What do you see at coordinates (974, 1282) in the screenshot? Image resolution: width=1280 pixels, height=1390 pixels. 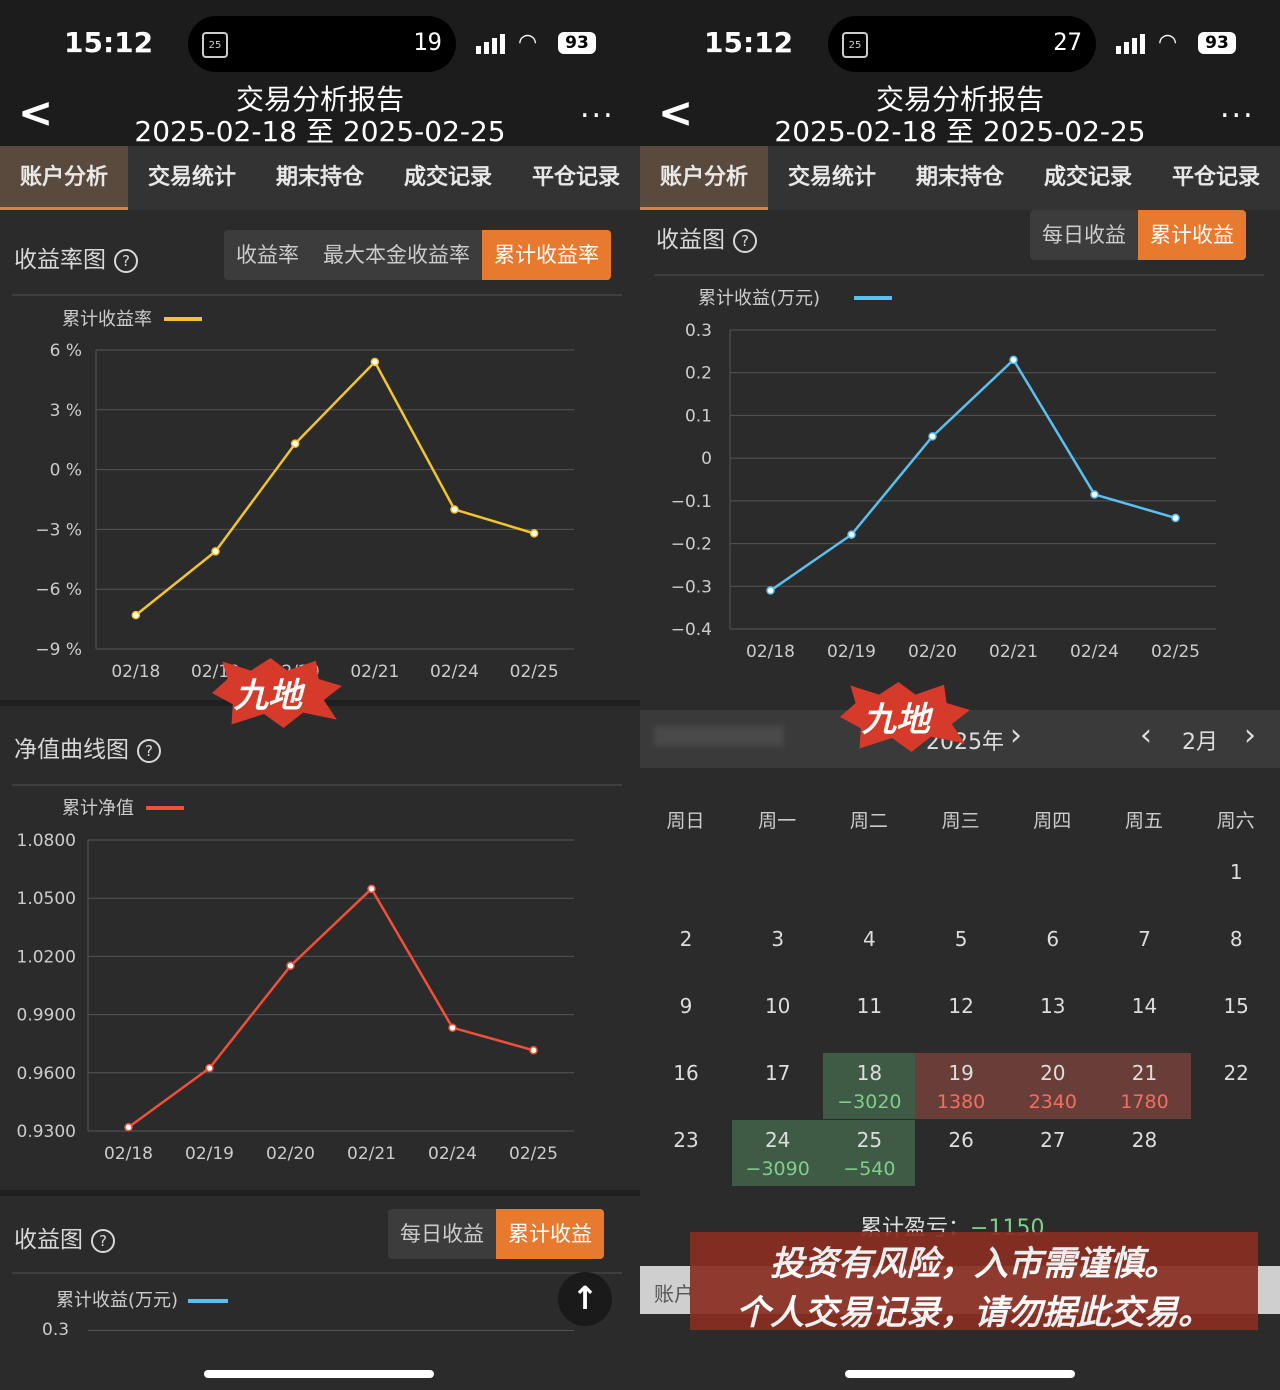 I see `risk-disclaimer-banner: 投资有风险，入市需谨慎。 个人交易记录，请勿据此交易。` at bounding box center [974, 1282].